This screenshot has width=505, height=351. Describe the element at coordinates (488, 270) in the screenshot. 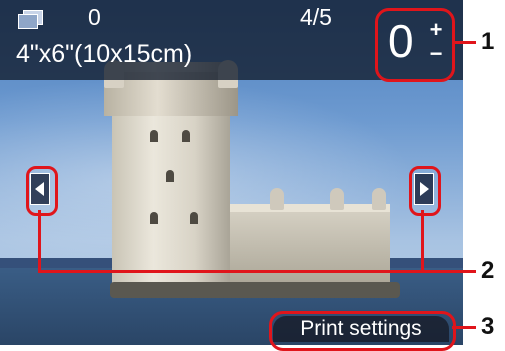

I see `callout-number-2: 2` at that location.